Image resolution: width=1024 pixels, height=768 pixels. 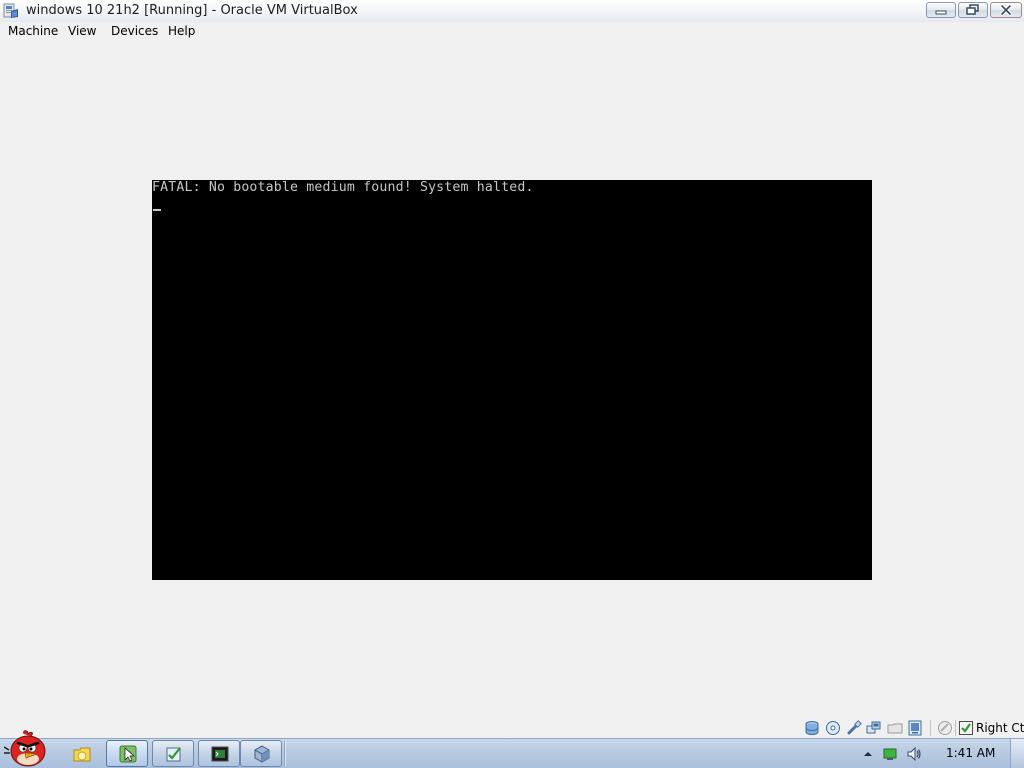 What do you see at coordinates (512, 728) in the screenshot?
I see `vm-status-bar: Right Ctrl` at bounding box center [512, 728].